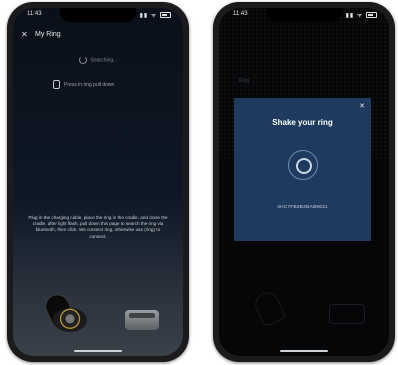 This screenshot has width=398, height=365. What do you see at coordinates (89, 84) in the screenshot?
I see `press-hint-label: Press in ring pull down` at bounding box center [89, 84].